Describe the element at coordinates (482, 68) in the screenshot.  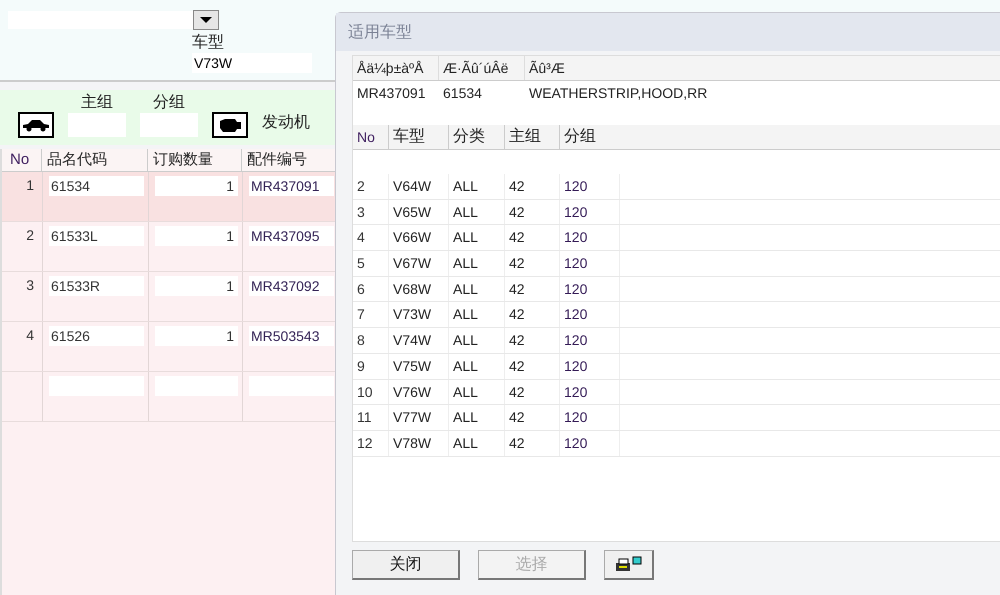
I see `column-header: Æ·Ãû´úÂë` at that location.